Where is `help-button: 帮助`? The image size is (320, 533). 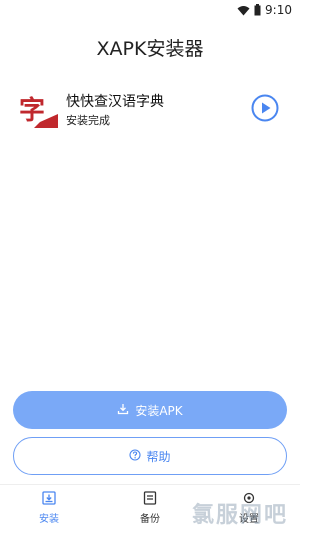 help-button: 帮助 is located at coordinates (150, 456).